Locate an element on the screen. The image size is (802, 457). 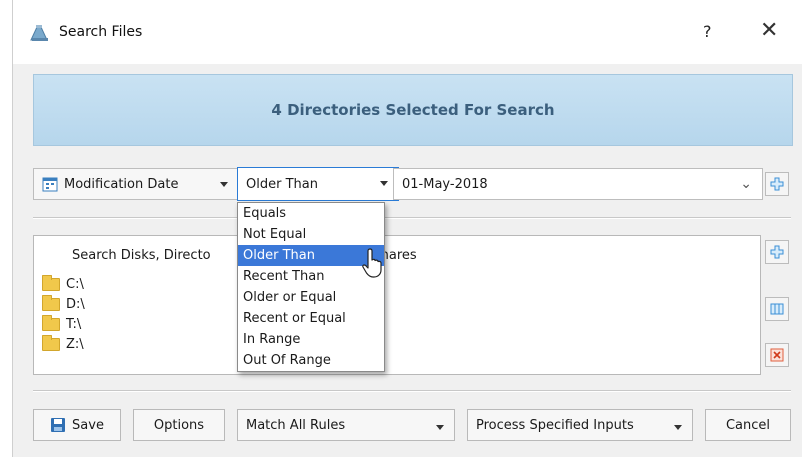
remove-input-button is located at coordinates (777, 355).